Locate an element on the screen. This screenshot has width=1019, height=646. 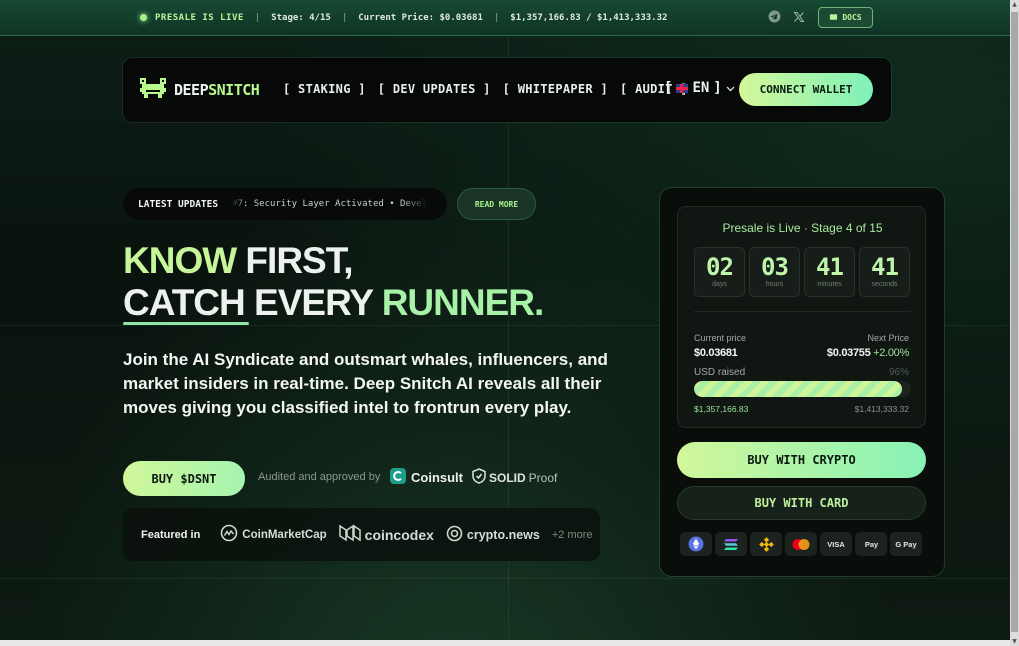
horizontal-scrollbar is located at coordinates (505, 643).